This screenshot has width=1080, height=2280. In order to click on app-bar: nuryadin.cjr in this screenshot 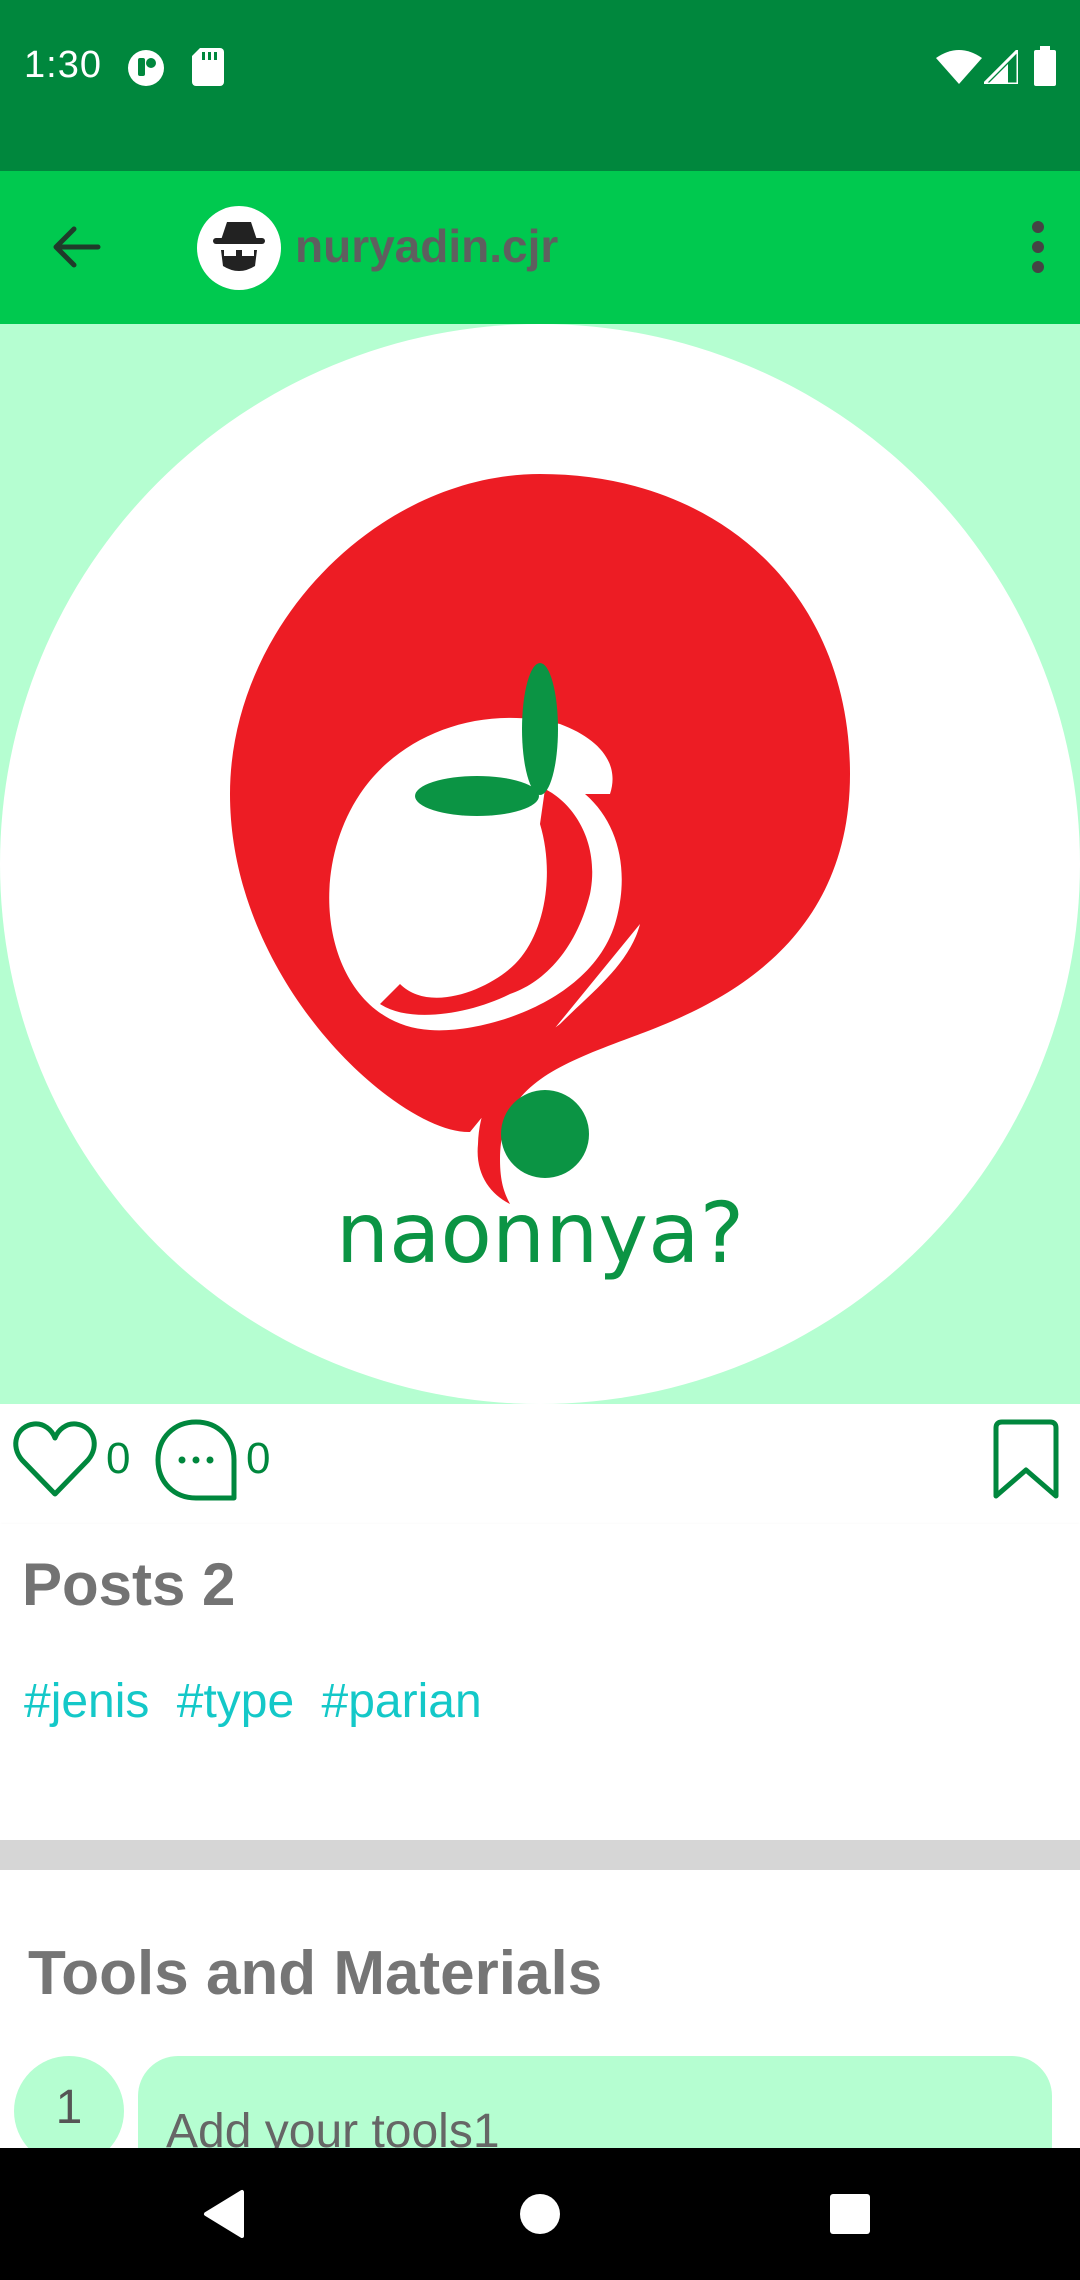, I will do `click(540, 247)`.